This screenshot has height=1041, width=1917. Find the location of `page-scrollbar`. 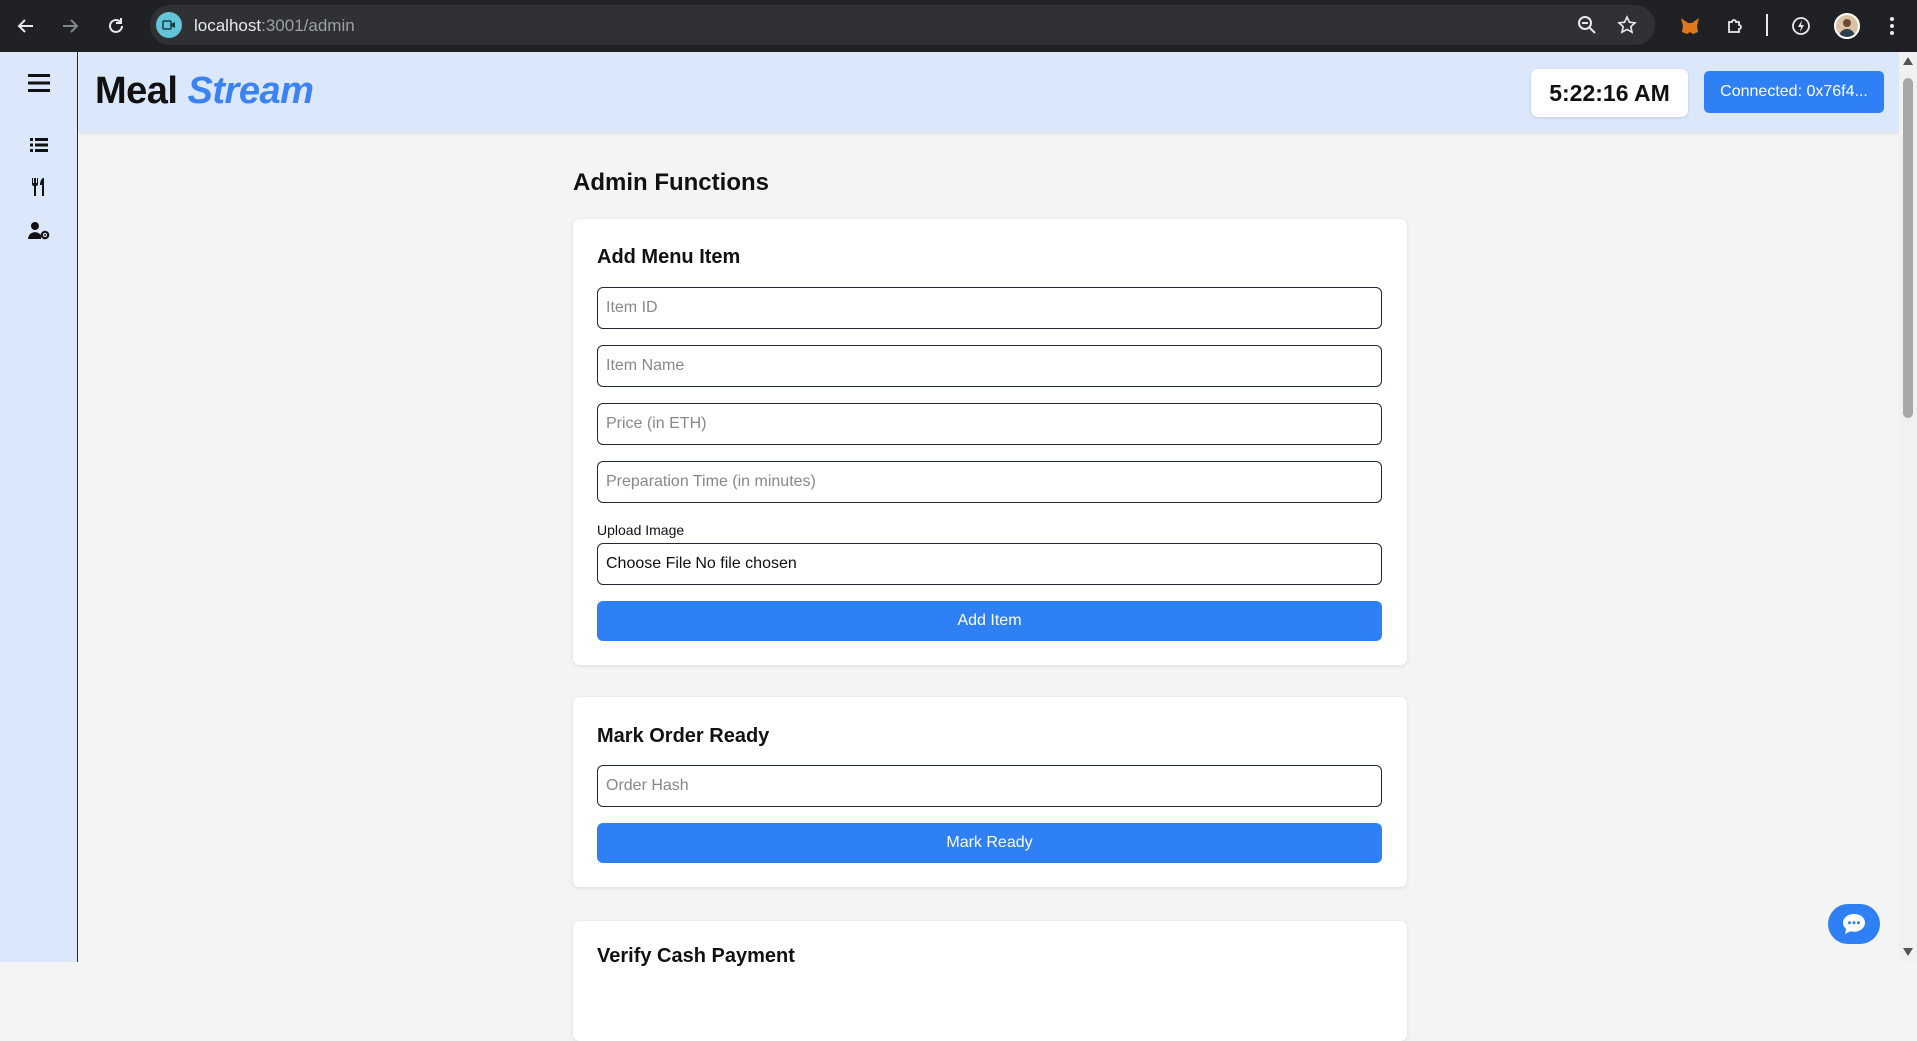

page-scrollbar is located at coordinates (1908, 507).